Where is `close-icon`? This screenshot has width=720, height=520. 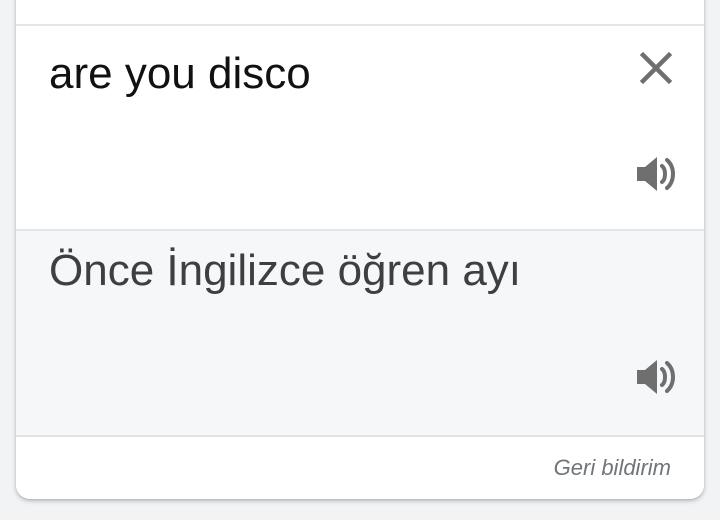
close-icon is located at coordinates (656, 72).